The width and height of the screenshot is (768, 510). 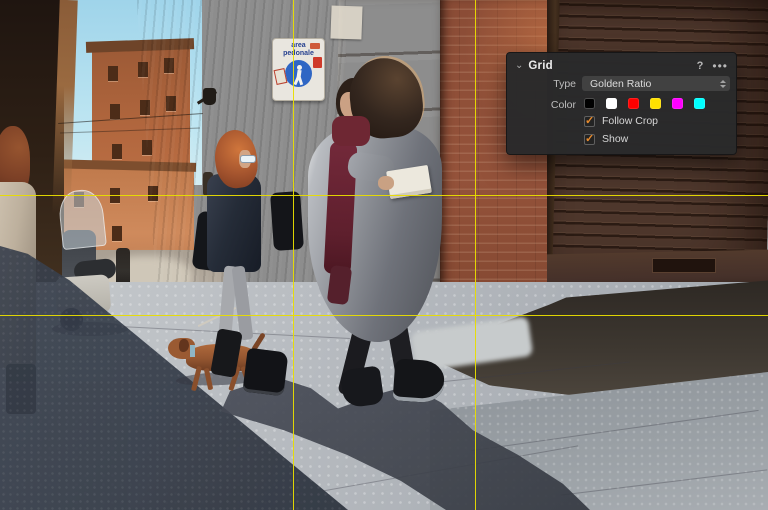 What do you see at coordinates (563, 105) in the screenshot?
I see `color-label: Color` at bounding box center [563, 105].